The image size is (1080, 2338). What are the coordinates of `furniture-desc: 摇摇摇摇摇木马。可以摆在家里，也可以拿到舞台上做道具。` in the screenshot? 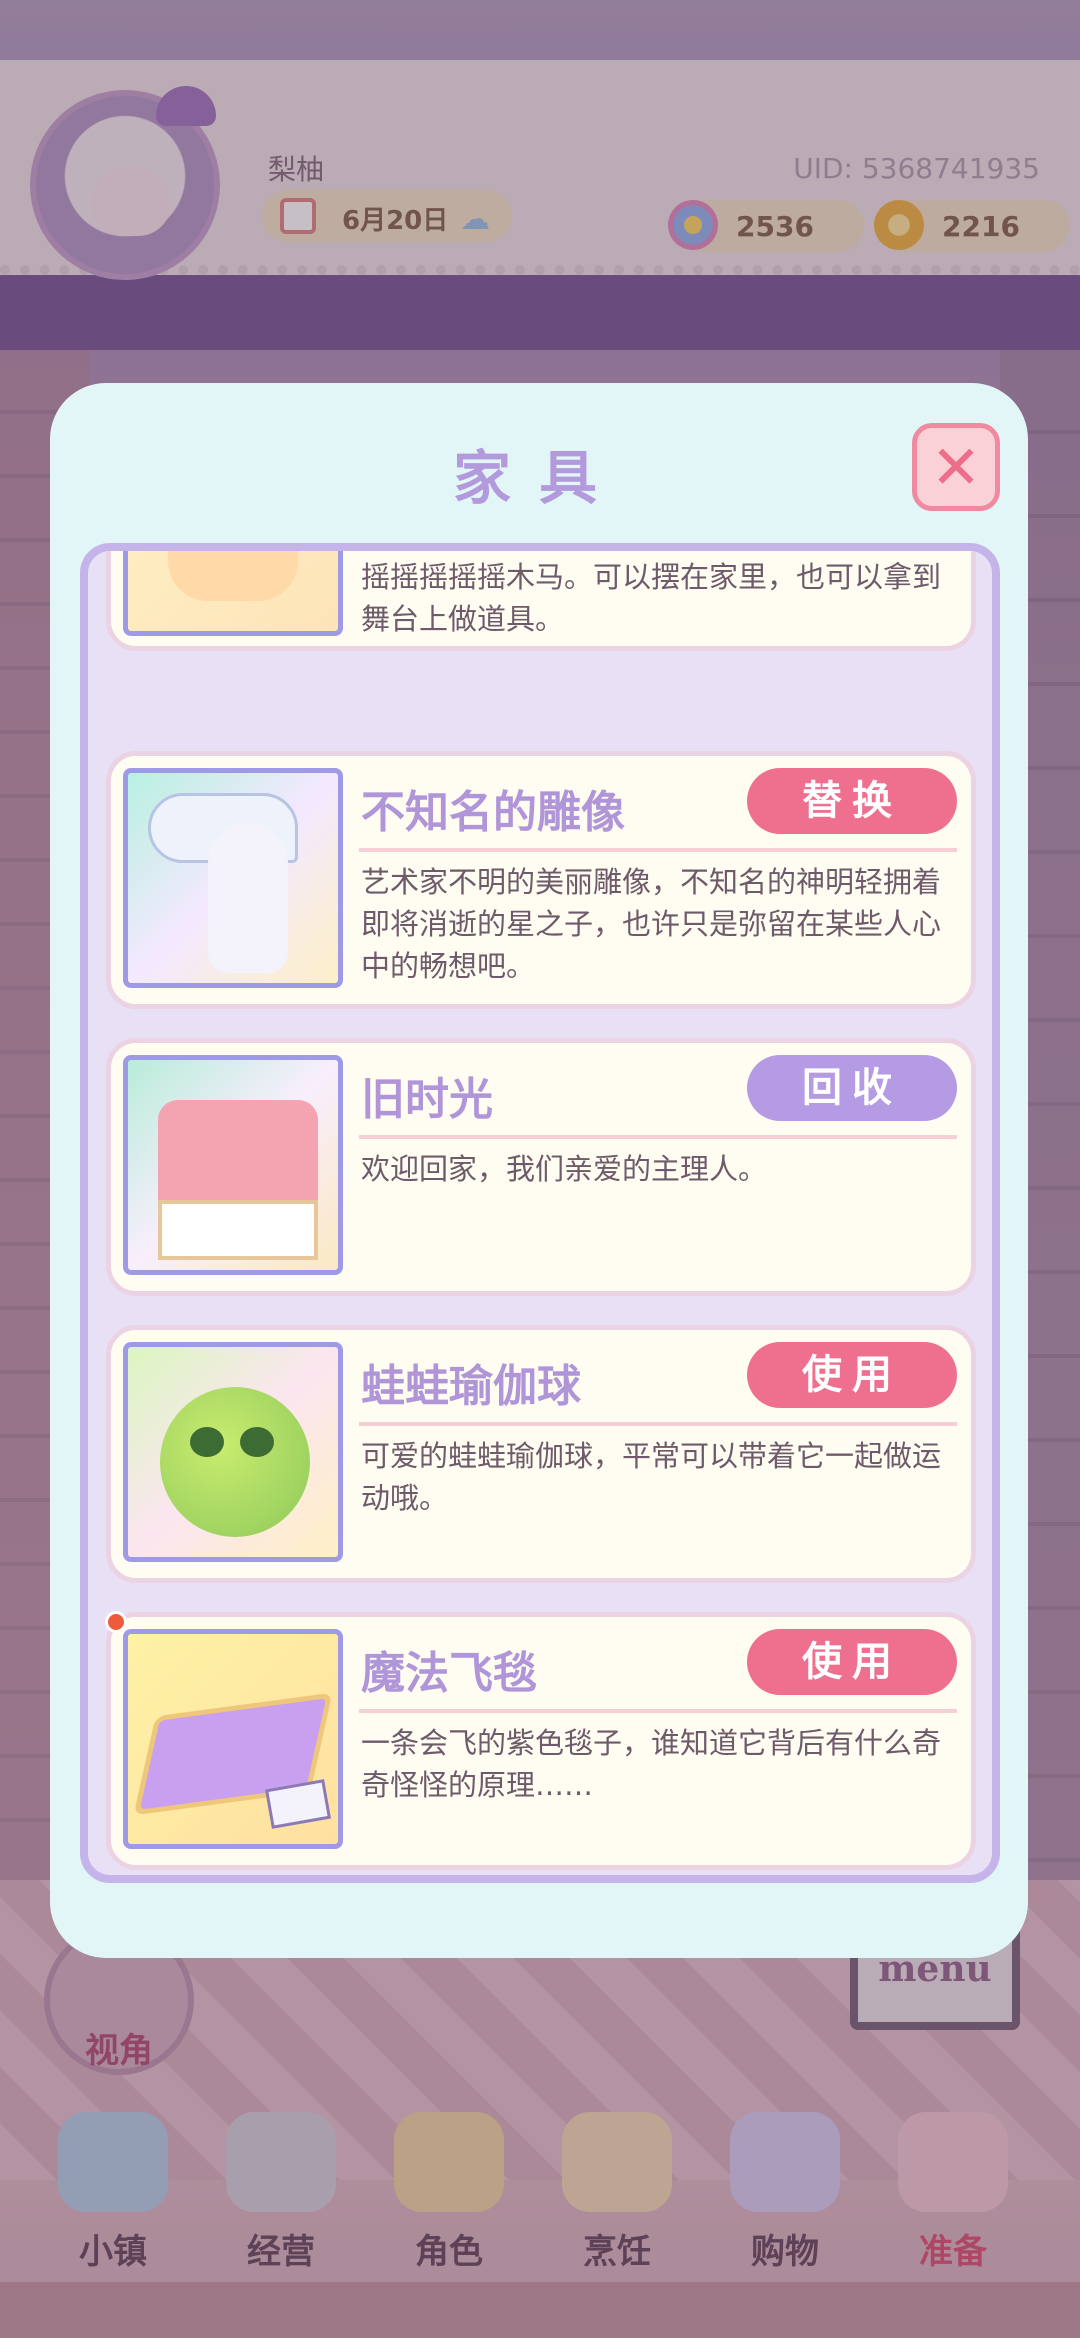 It's located at (651, 598).